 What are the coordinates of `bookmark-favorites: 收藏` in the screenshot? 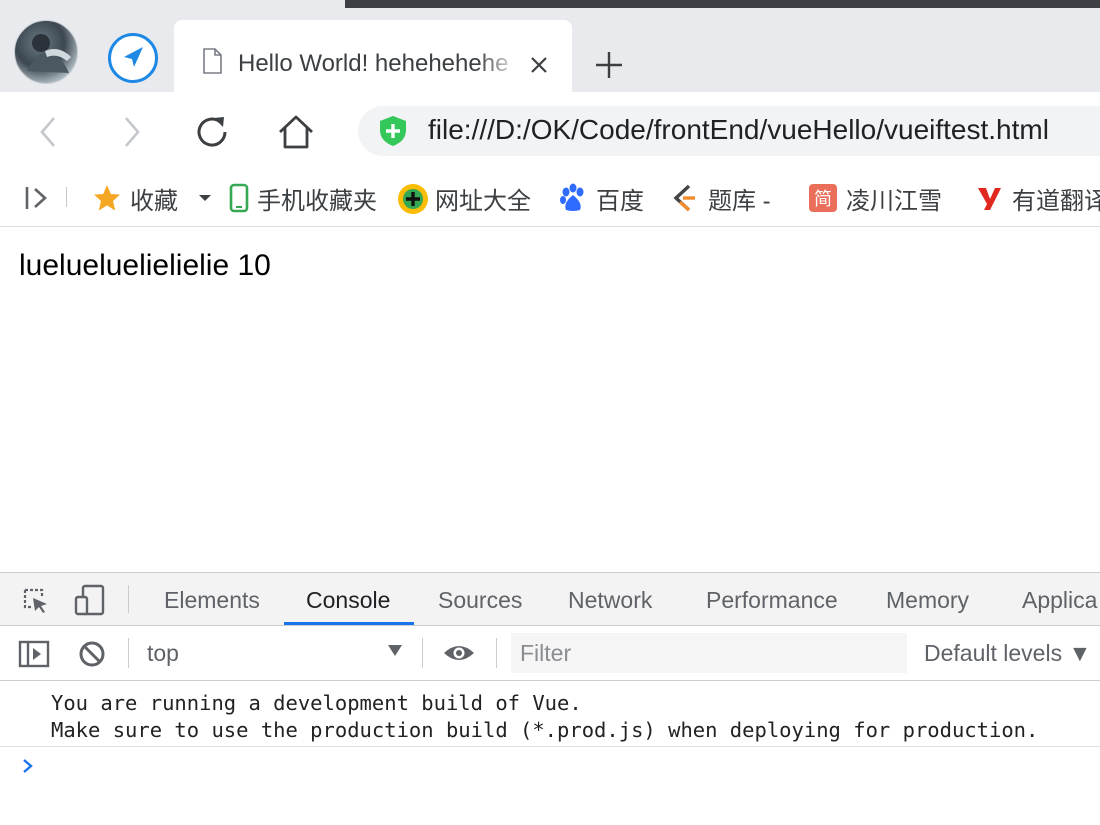 It's located at (152, 198).